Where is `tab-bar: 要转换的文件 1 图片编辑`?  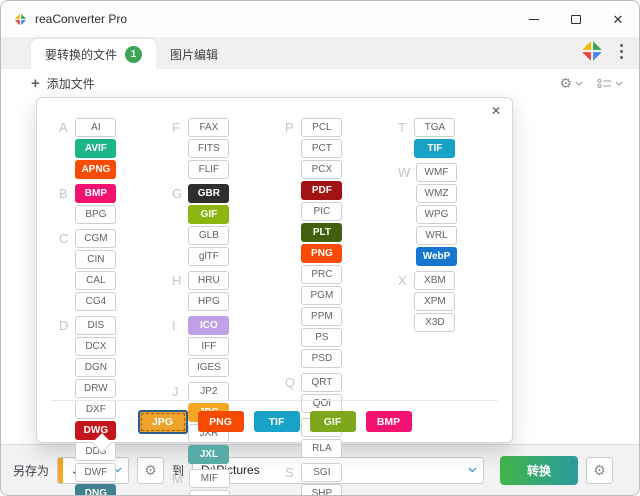 tab-bar: 要转换的文件 1 图片编辑 is located at coordinates (320, 53).